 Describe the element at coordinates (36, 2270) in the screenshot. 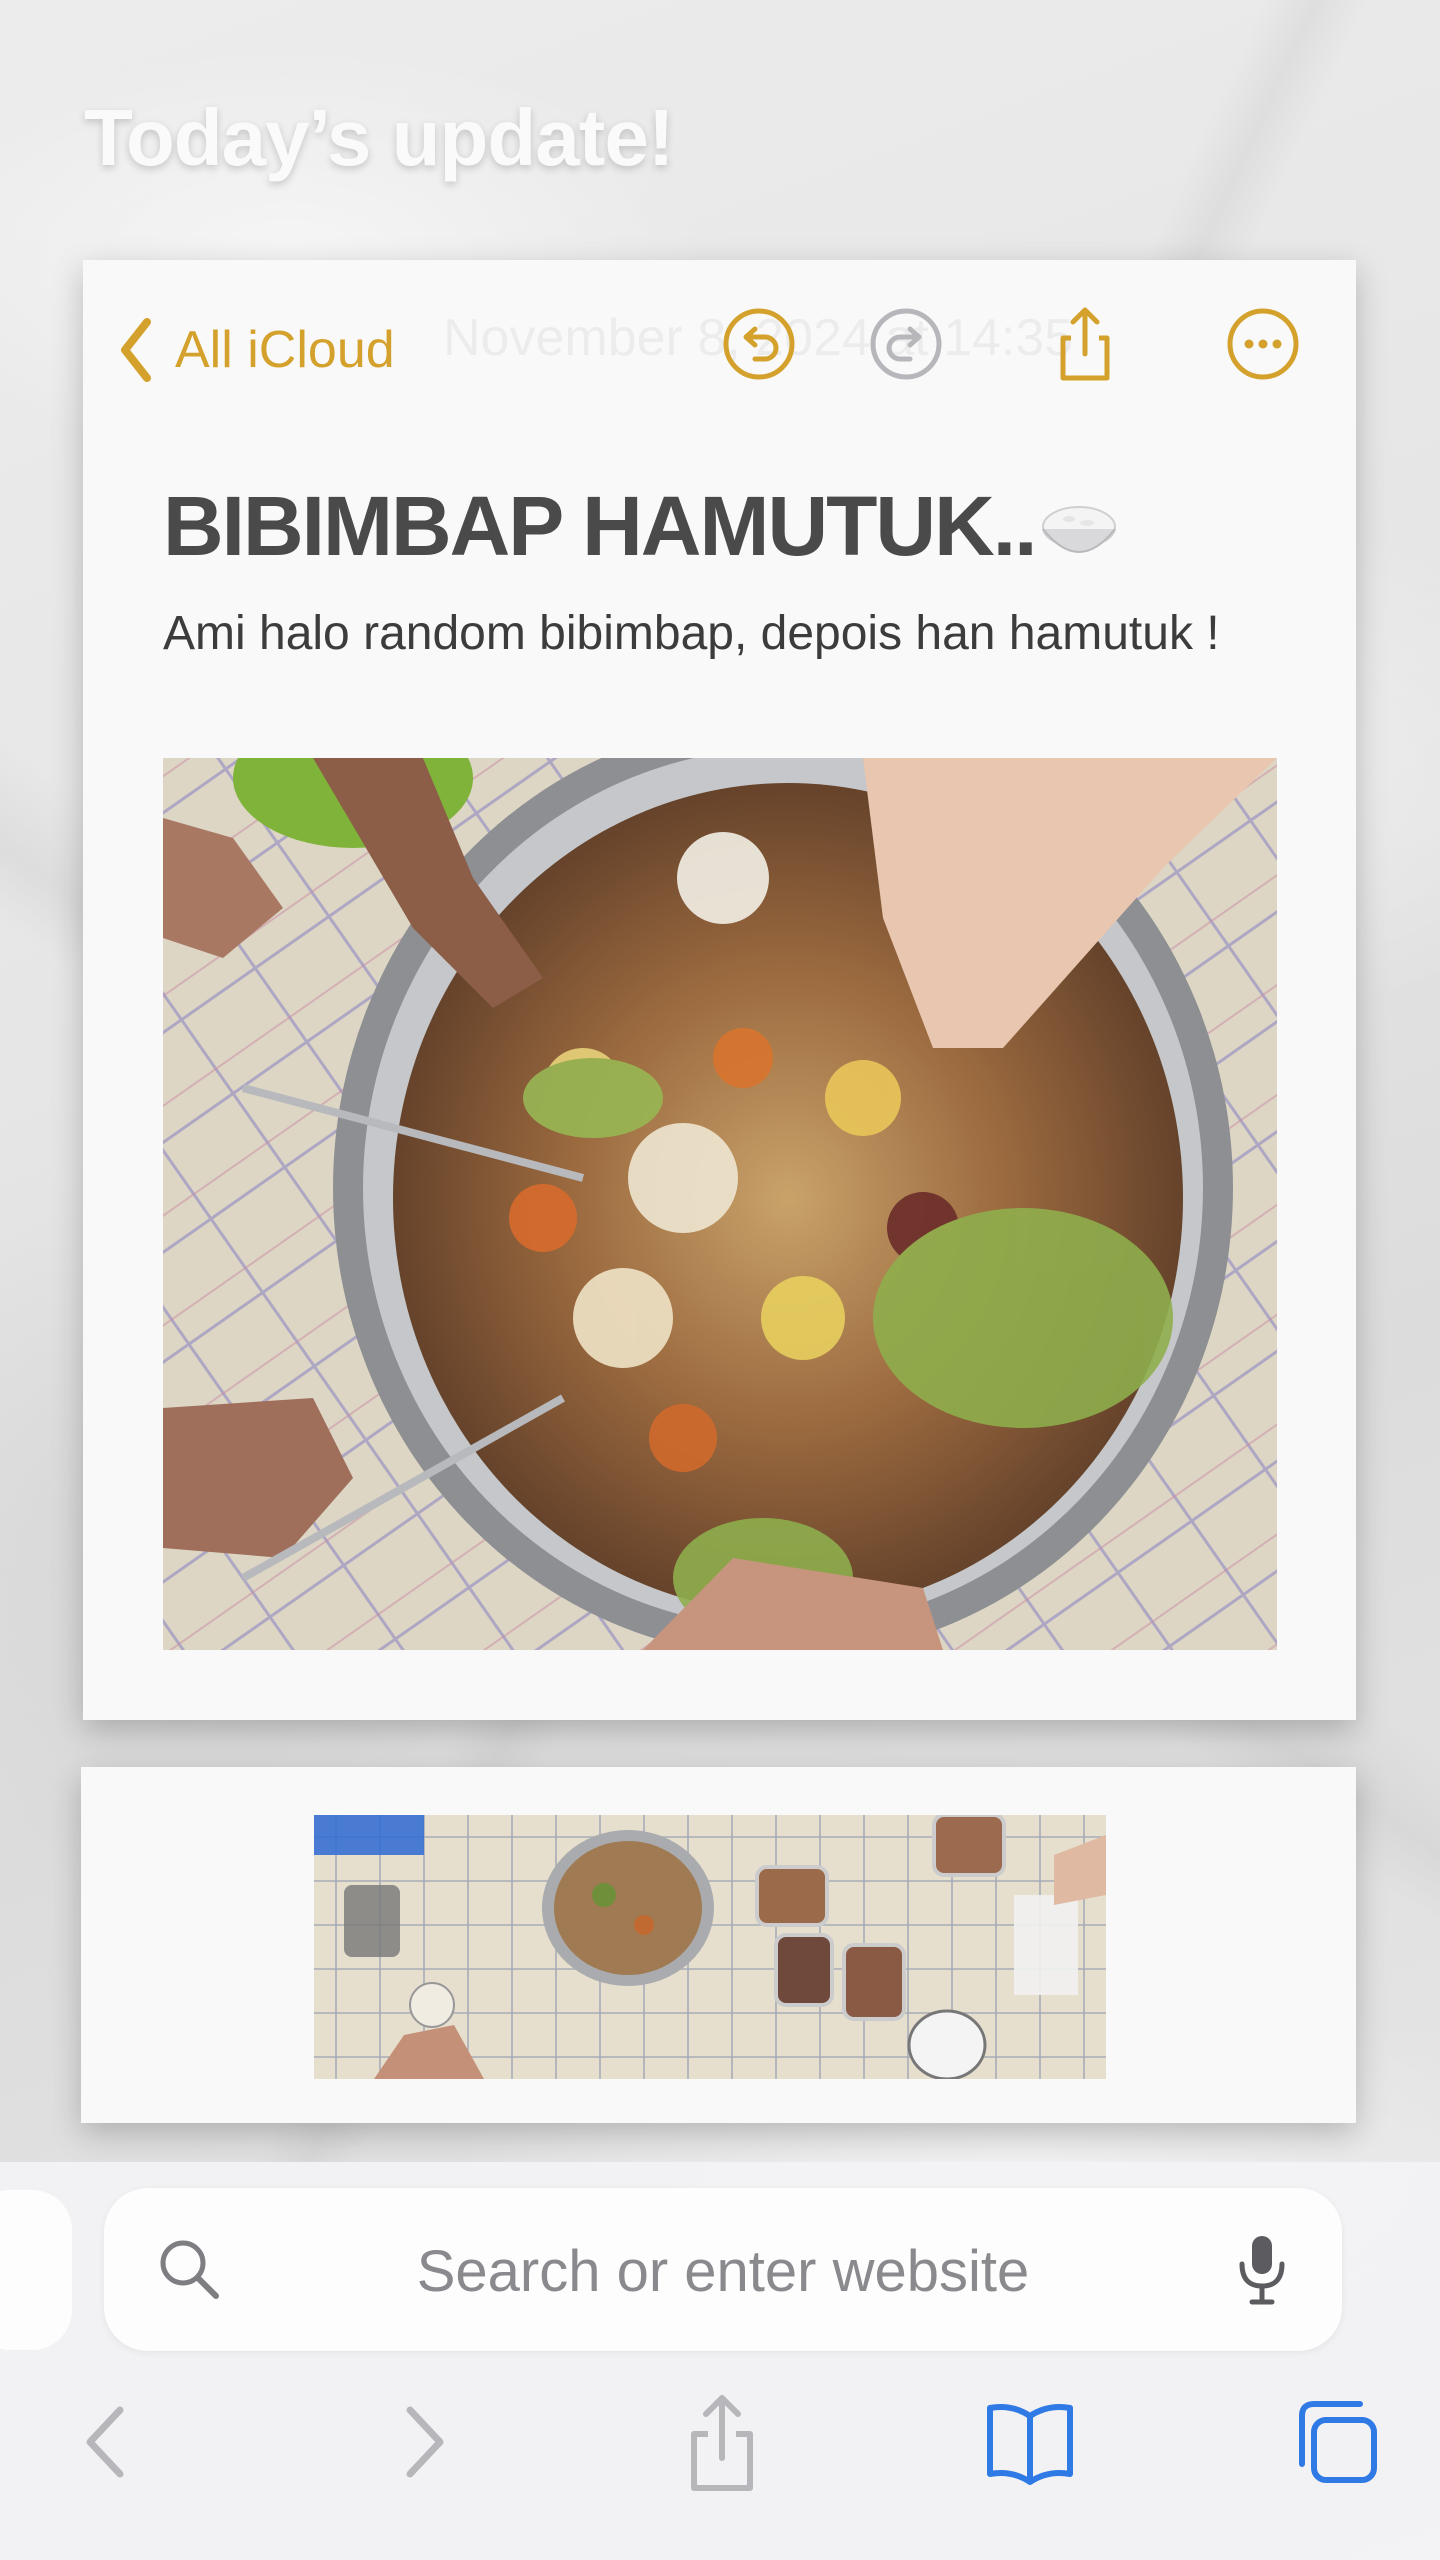

I see `previous-tab-peek` at that location.